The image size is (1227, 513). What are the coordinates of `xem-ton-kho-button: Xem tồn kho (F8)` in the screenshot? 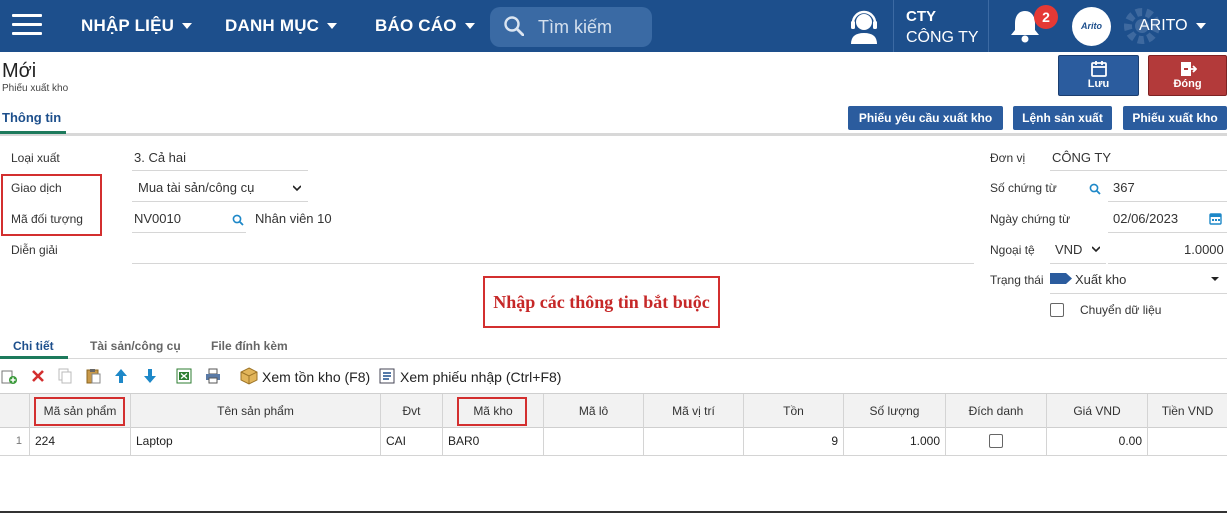 It's located at (316, 377).